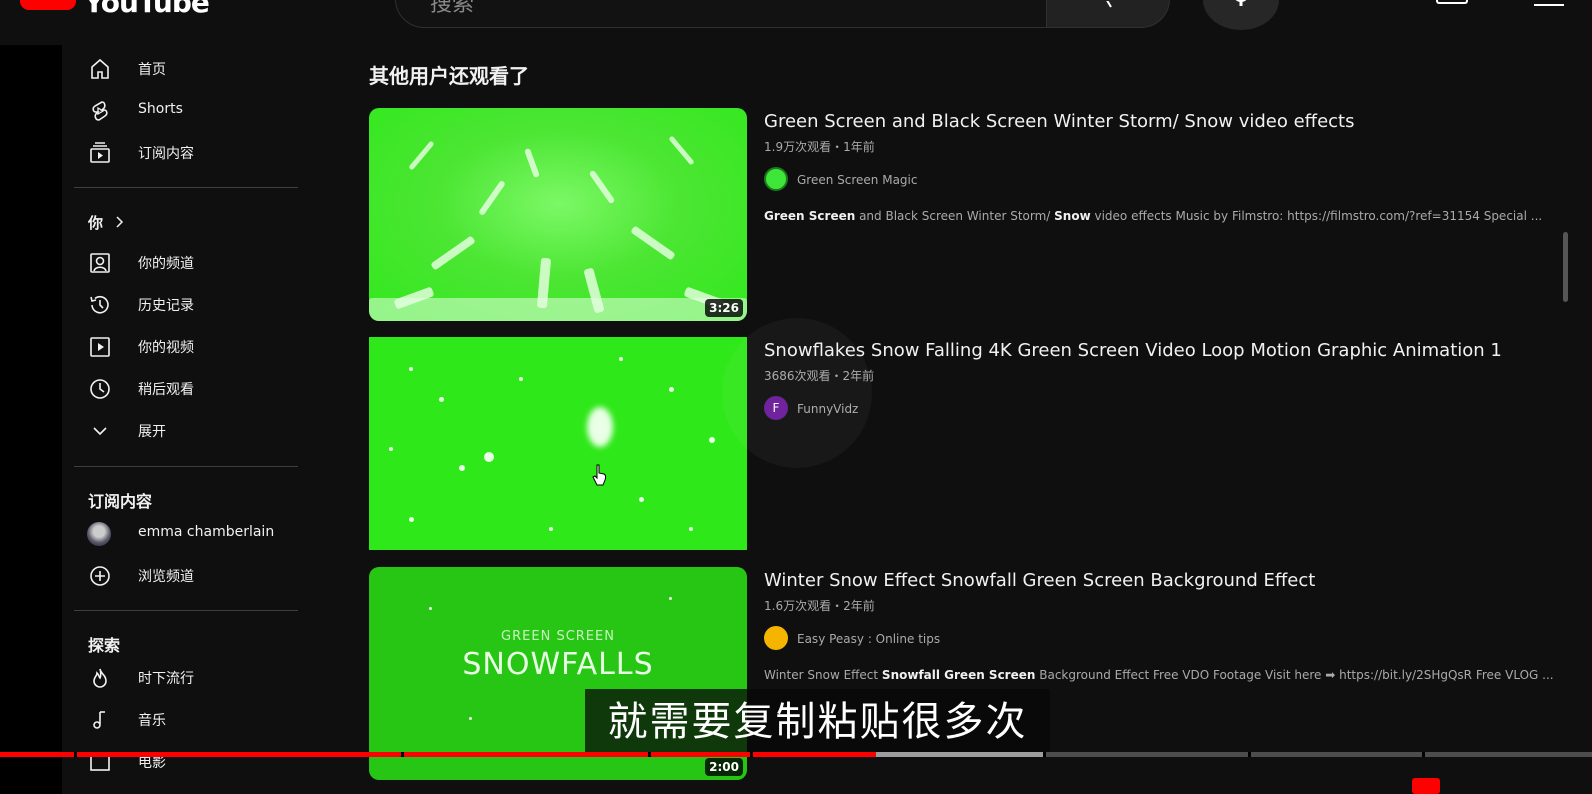  What do you see at coordinates (558, 214) in the screenshot?
I see `video-thumbnail: 3:26` at bounding box center [558, 214].